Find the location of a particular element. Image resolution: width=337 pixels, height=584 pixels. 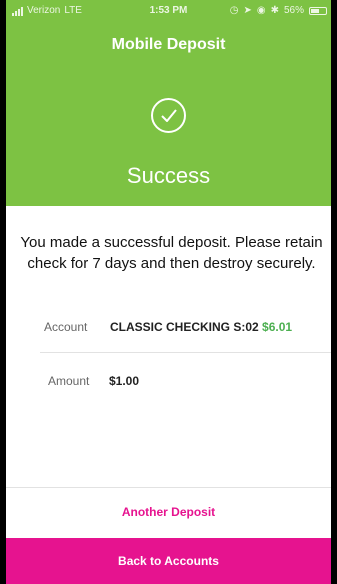

account-value: CLASSIC CHECKING S:02 $6.01 is located at coordinates (201, 327).